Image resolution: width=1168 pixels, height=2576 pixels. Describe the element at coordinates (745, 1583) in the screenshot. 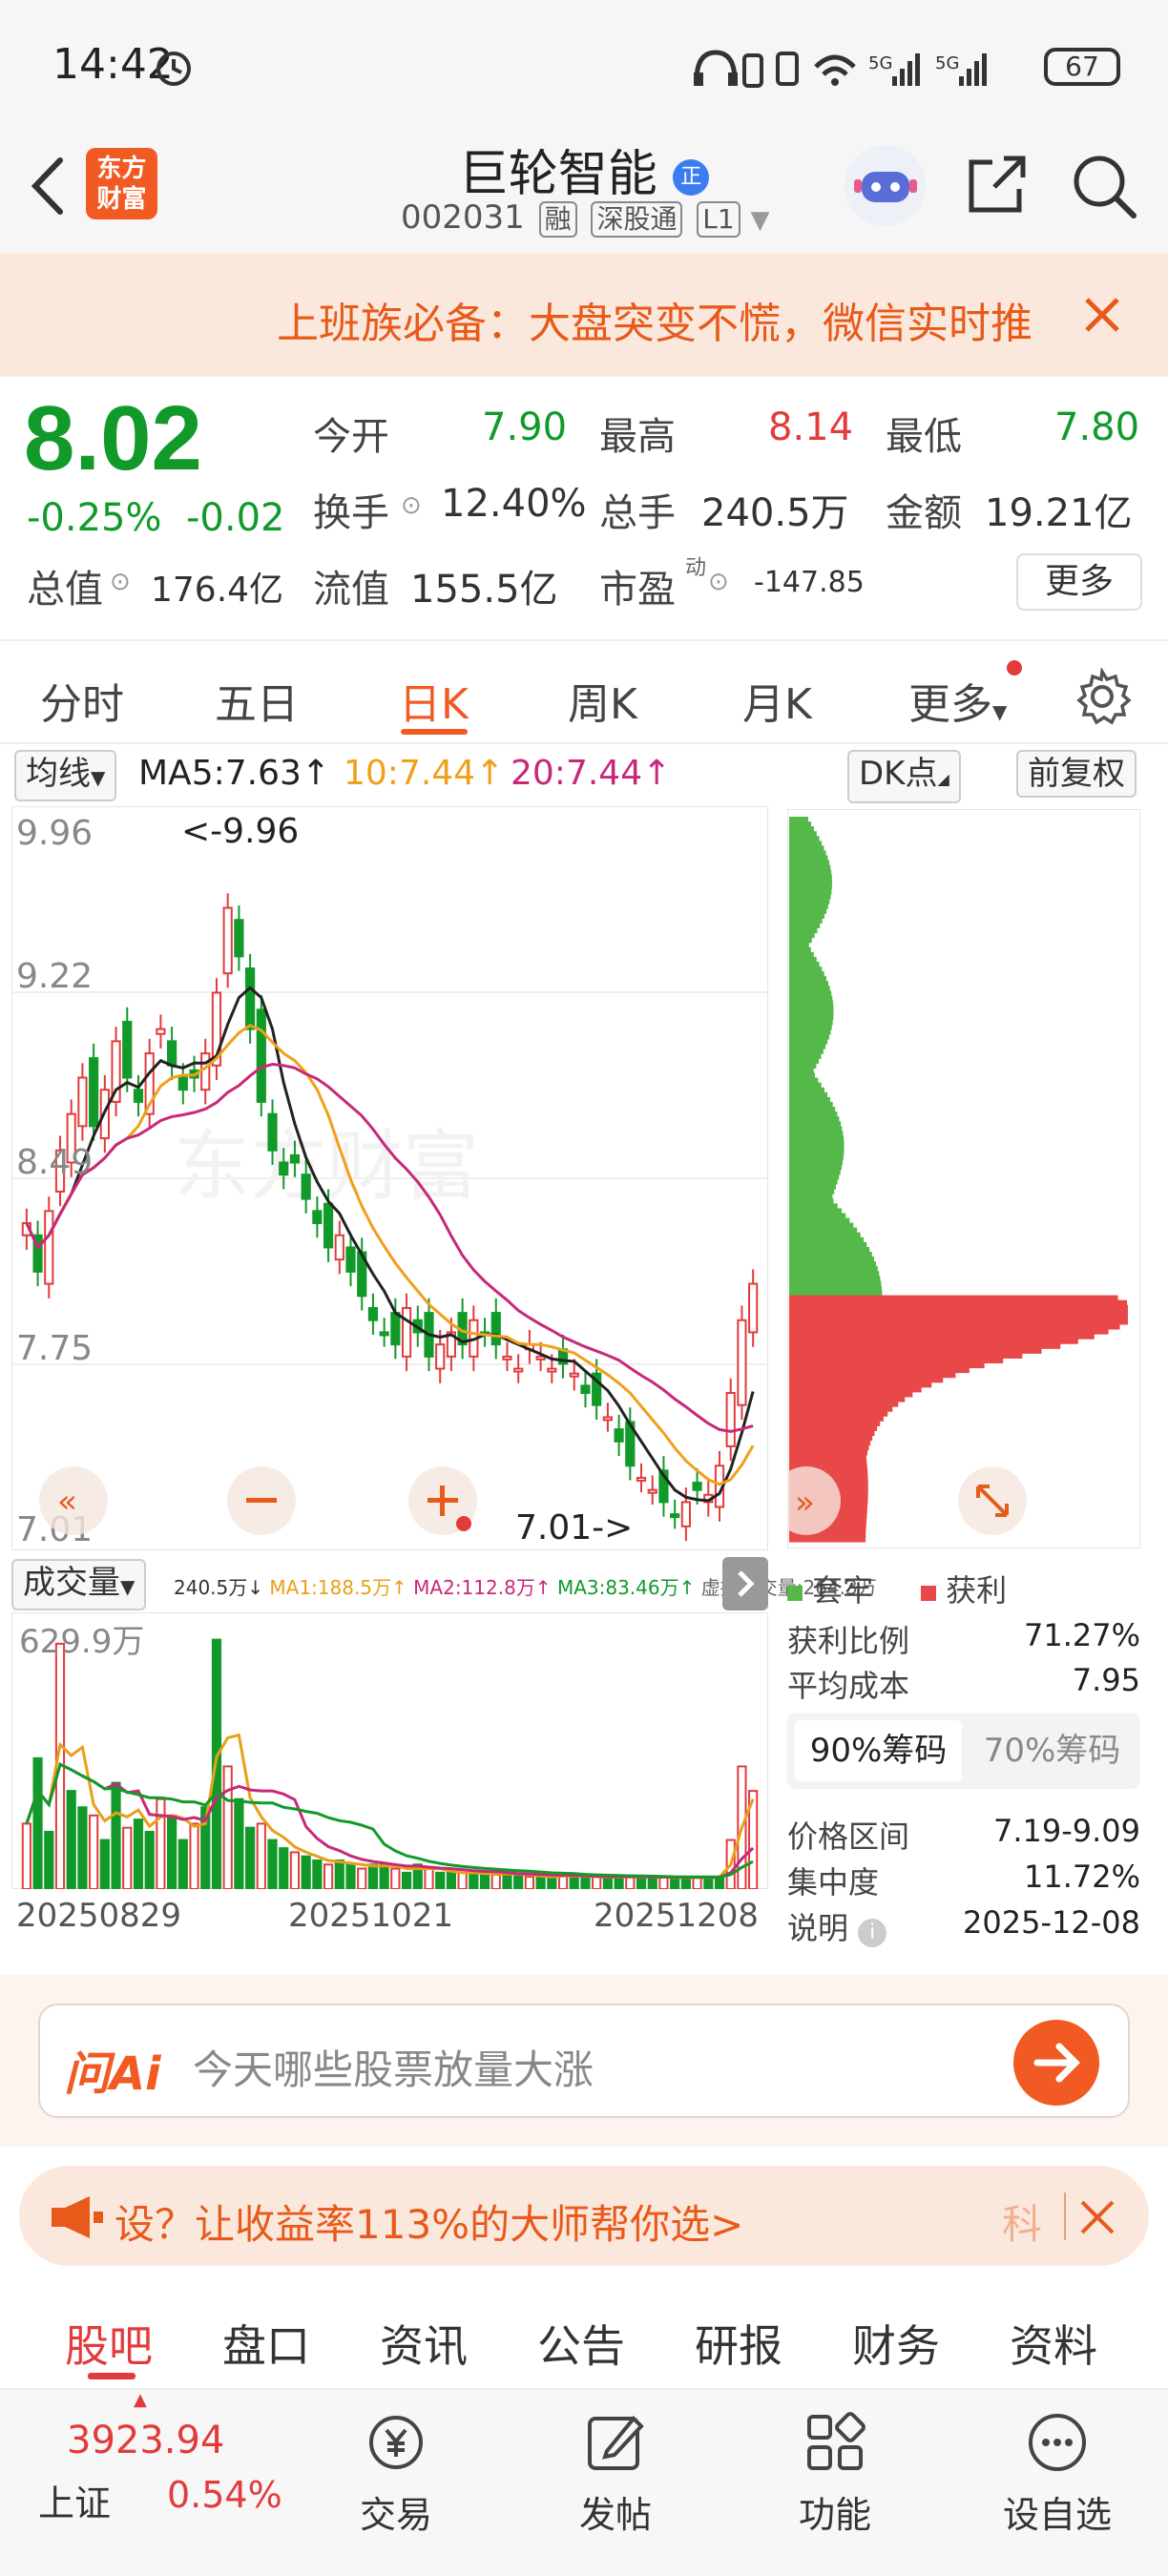

I see `chevron-right-icon` at that location.